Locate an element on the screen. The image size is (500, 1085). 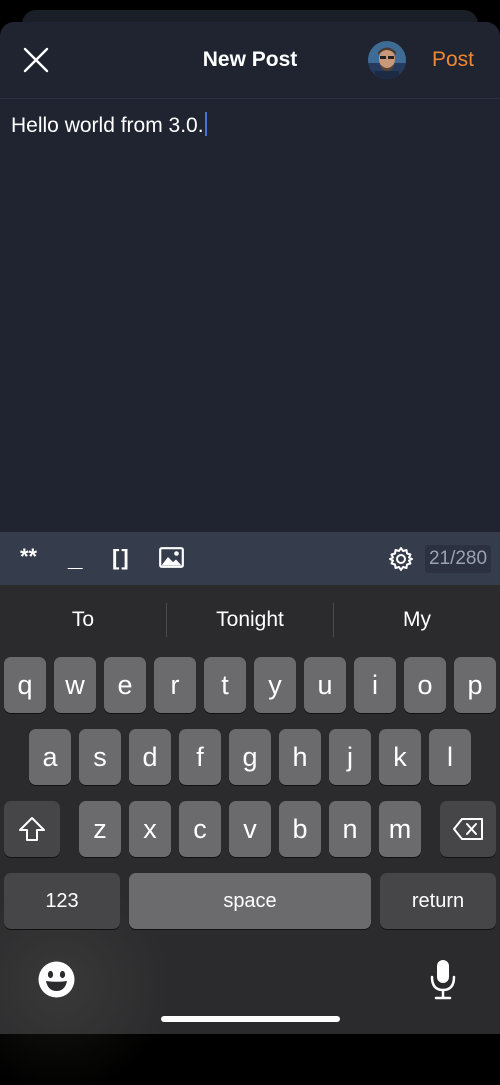
space-key: space is located at coordinates (250, 901).